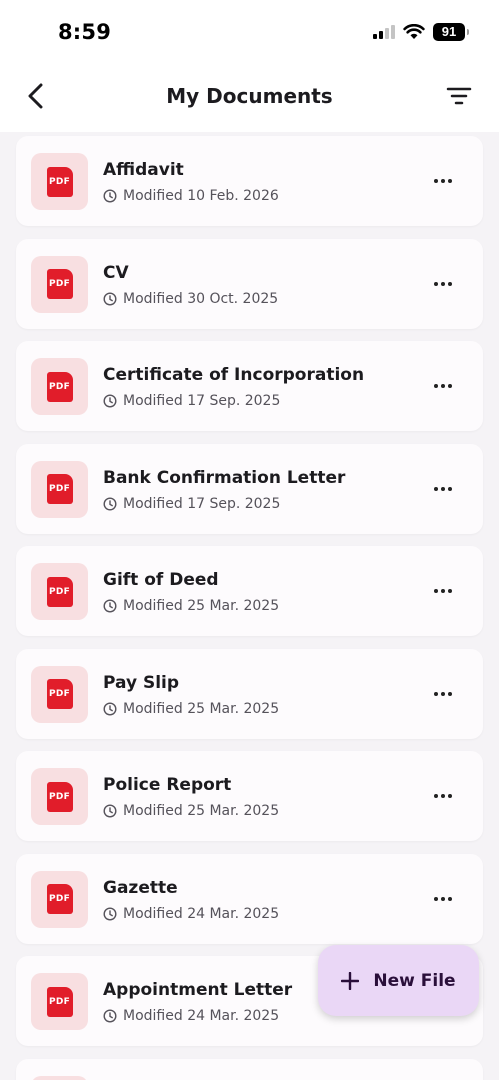 The height and width of the screenshot is (1080, 499). I want to click on pdf-file-icon, so click(59, 1077).